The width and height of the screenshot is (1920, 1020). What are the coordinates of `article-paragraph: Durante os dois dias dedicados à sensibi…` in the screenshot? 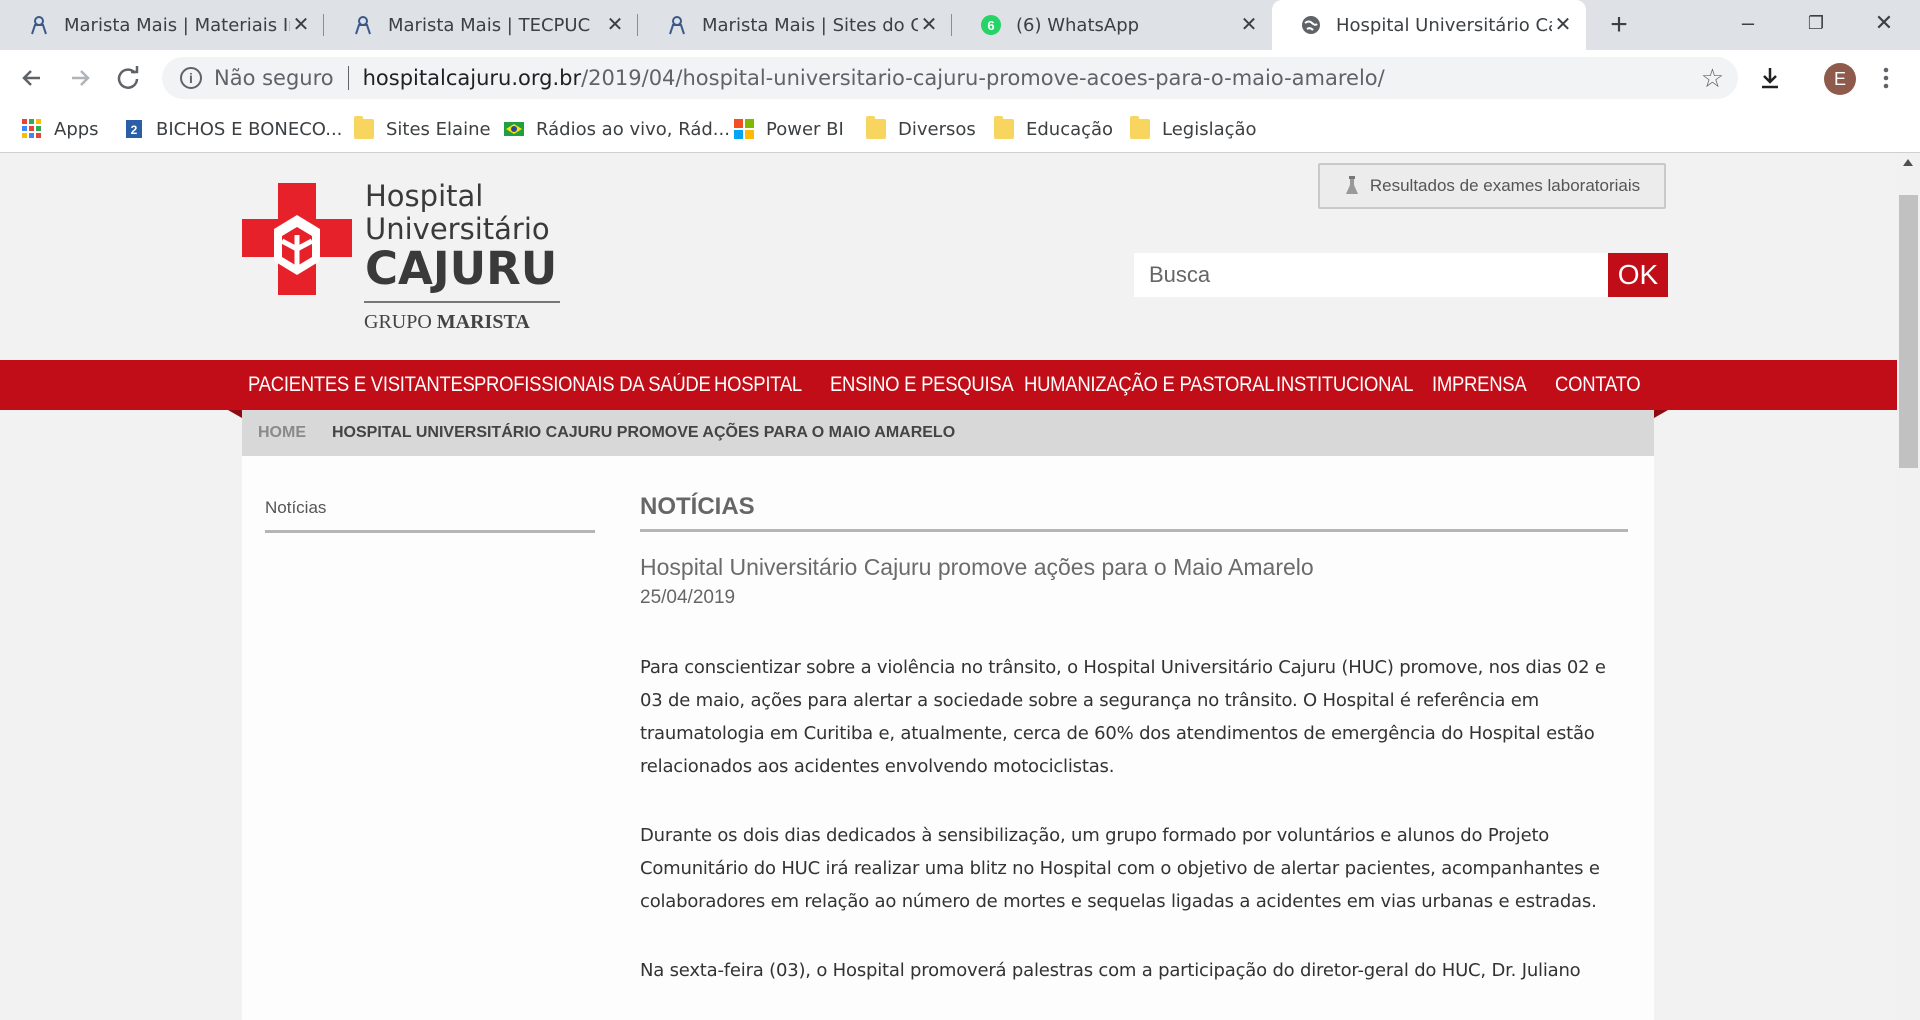 It's located at (1120, 868).